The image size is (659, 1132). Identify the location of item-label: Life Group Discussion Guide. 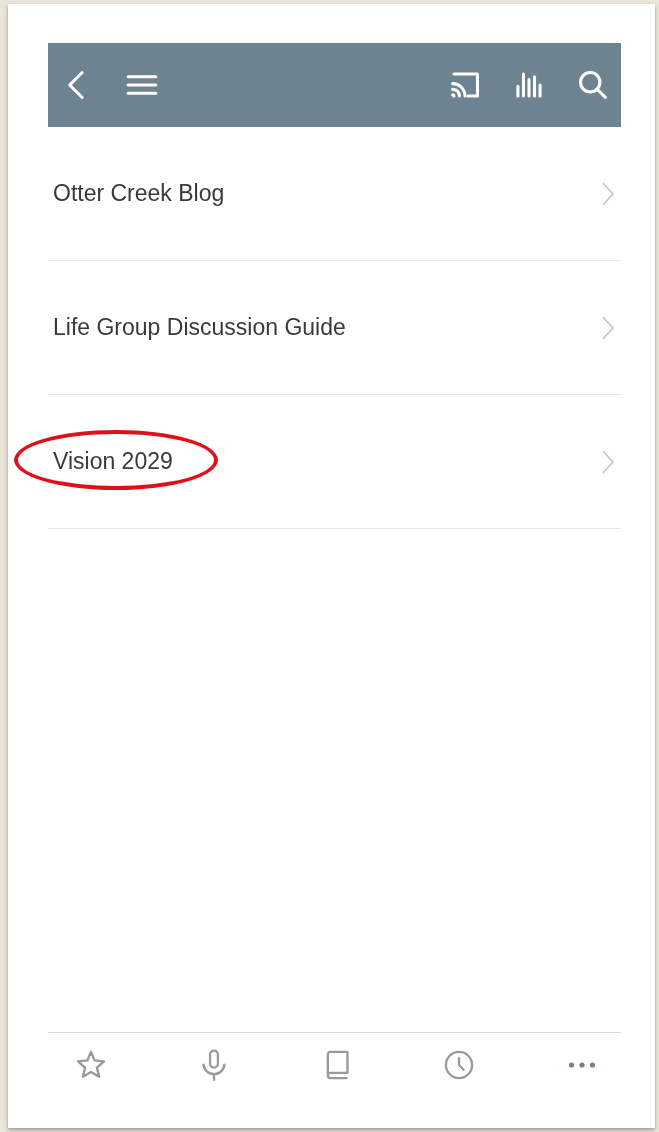
(199, 327).